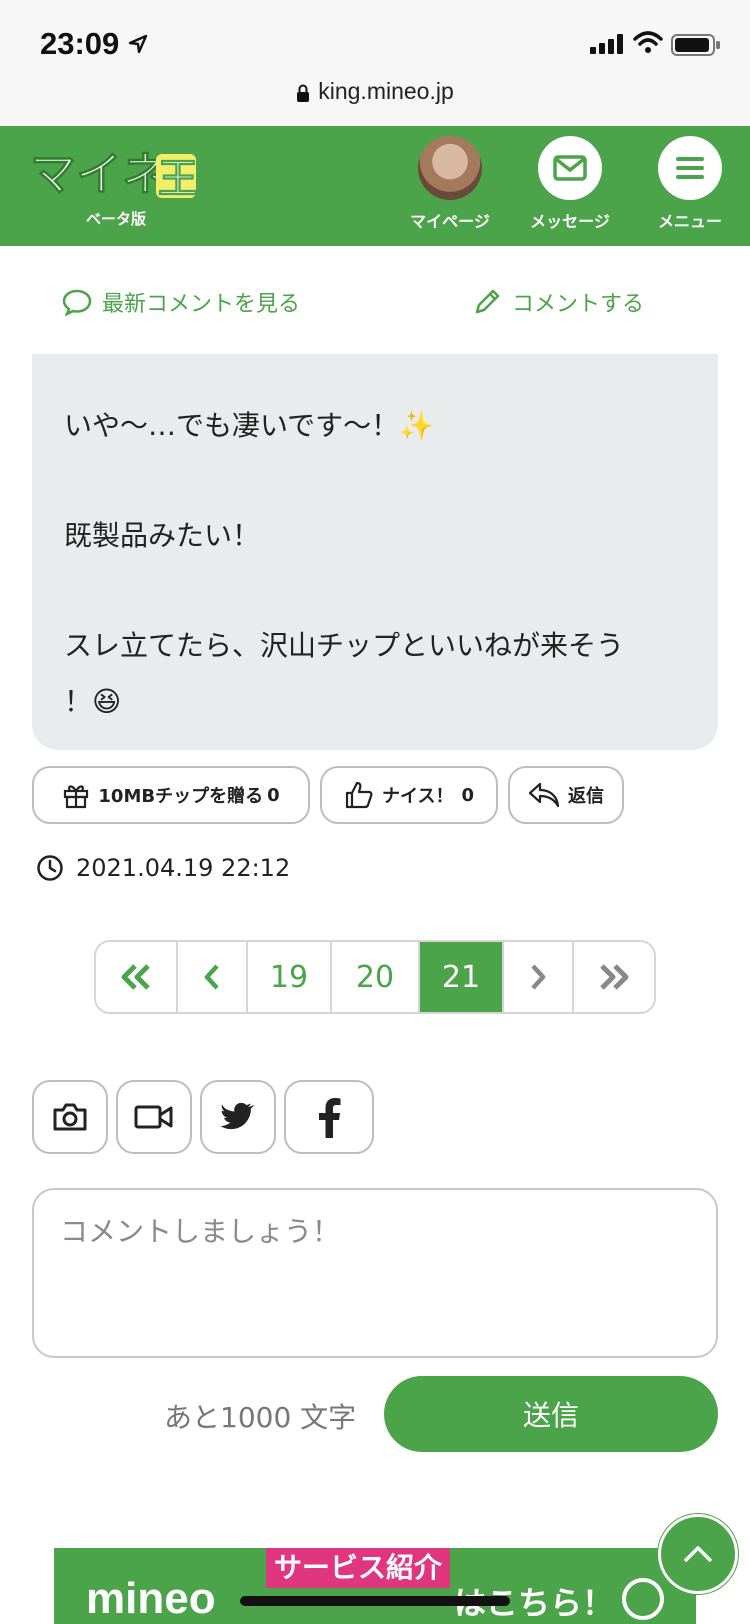 This screenshot has width=750, height=1624. Describe the element at coordinates (606, 44) in the screenshot. I see `cellular-signal-icon` at that location.